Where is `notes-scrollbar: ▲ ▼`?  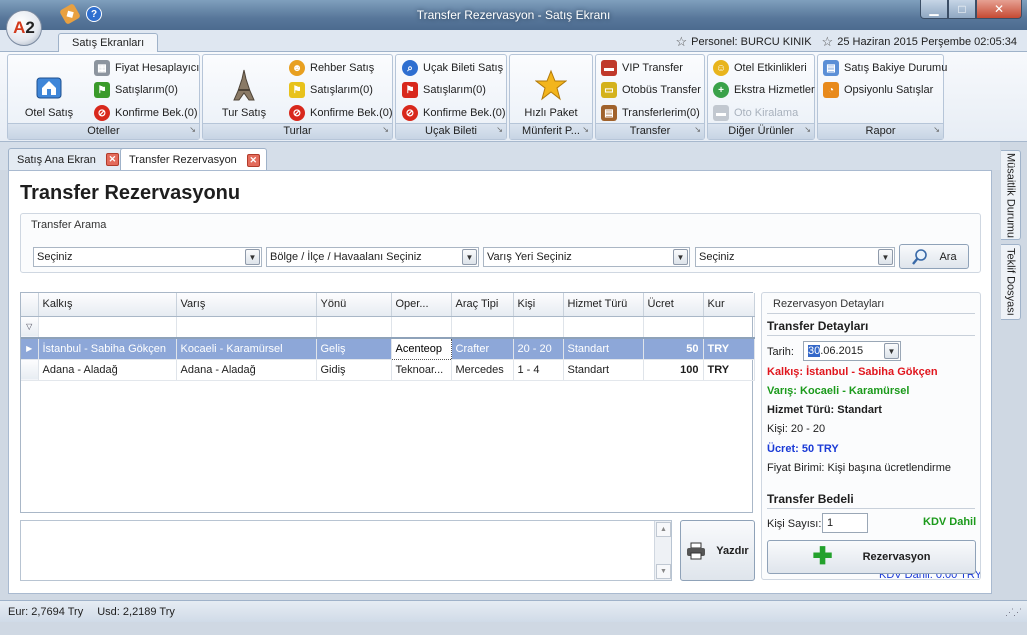 notes-scrollbar: ▲ ▼ is located at coordinates (662, 550).